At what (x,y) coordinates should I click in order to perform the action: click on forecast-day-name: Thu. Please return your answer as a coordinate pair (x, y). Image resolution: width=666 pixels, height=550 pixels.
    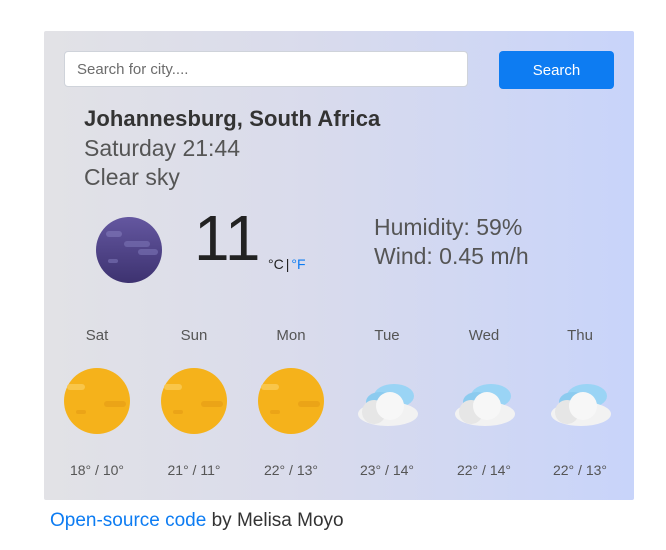
    Looking at the image, I should click on (580, 335).